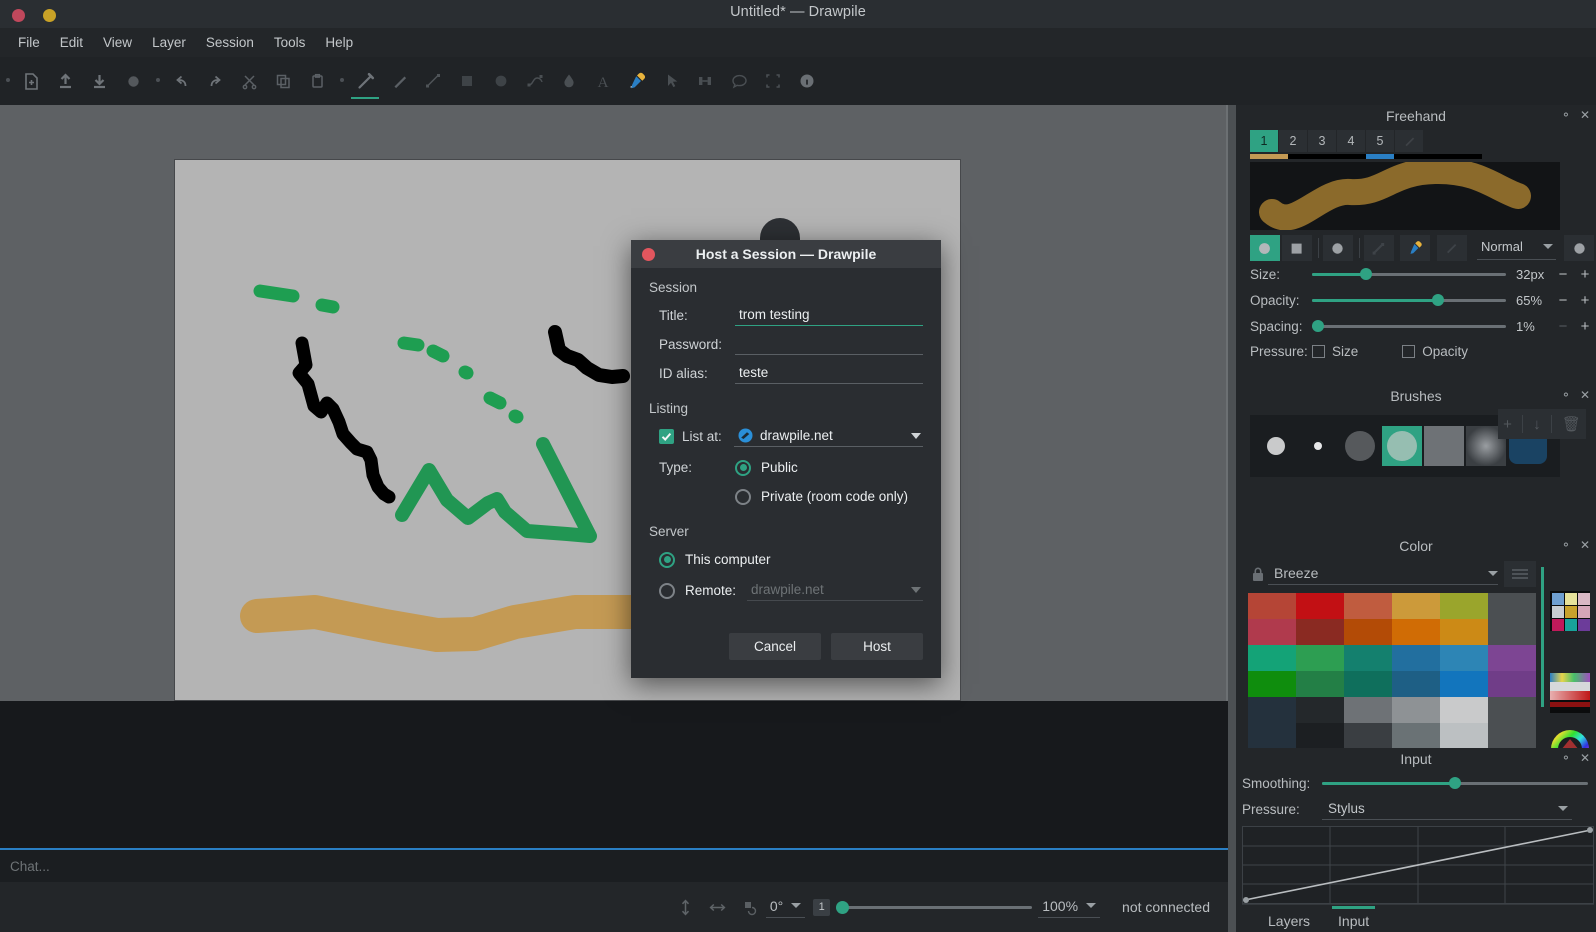 This screenshot has height=932, width=1596. What do you see at coordinates (339, 42) in the screenshot?
I see `menu-help: Help` at bounding box center [339, 42].